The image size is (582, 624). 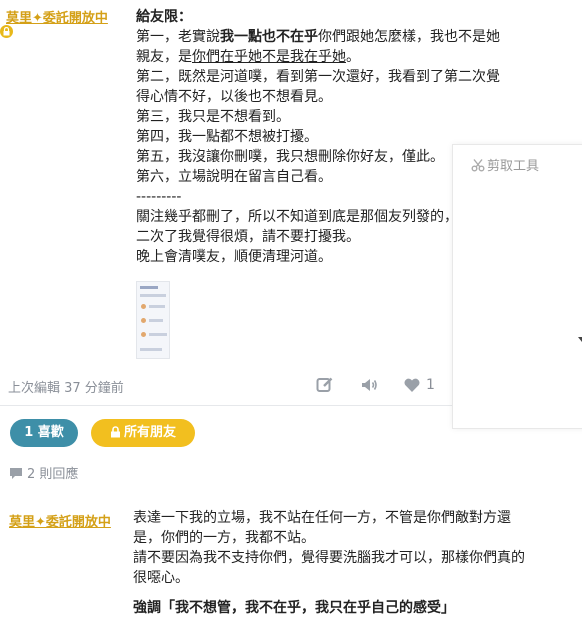 I want to click on post-line: 第二，既然是河道噗，看到第一次還好，我看到了第二次覺, so click(x=318, y=77).